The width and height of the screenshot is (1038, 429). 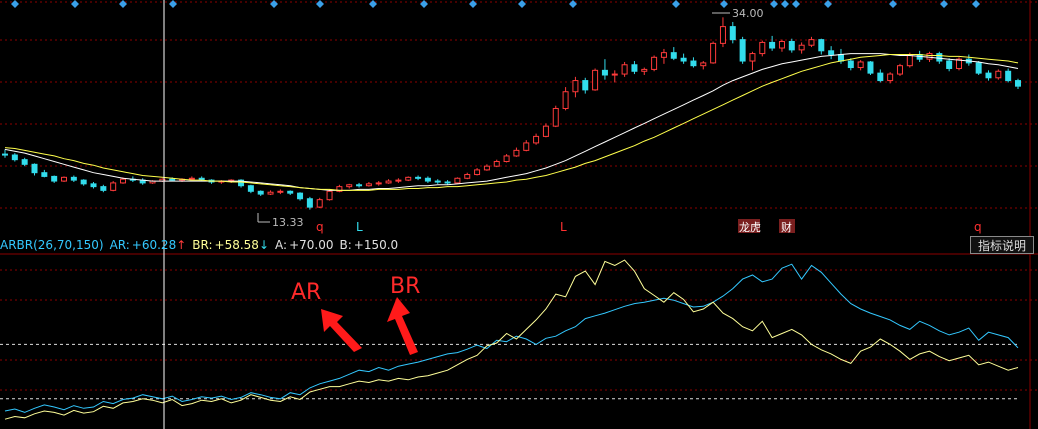 I want to click on br-arrow-icon: ↓, so click(x=264, y=245).